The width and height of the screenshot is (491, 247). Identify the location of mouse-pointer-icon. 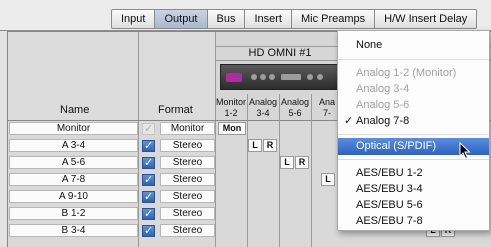
(465, 151).